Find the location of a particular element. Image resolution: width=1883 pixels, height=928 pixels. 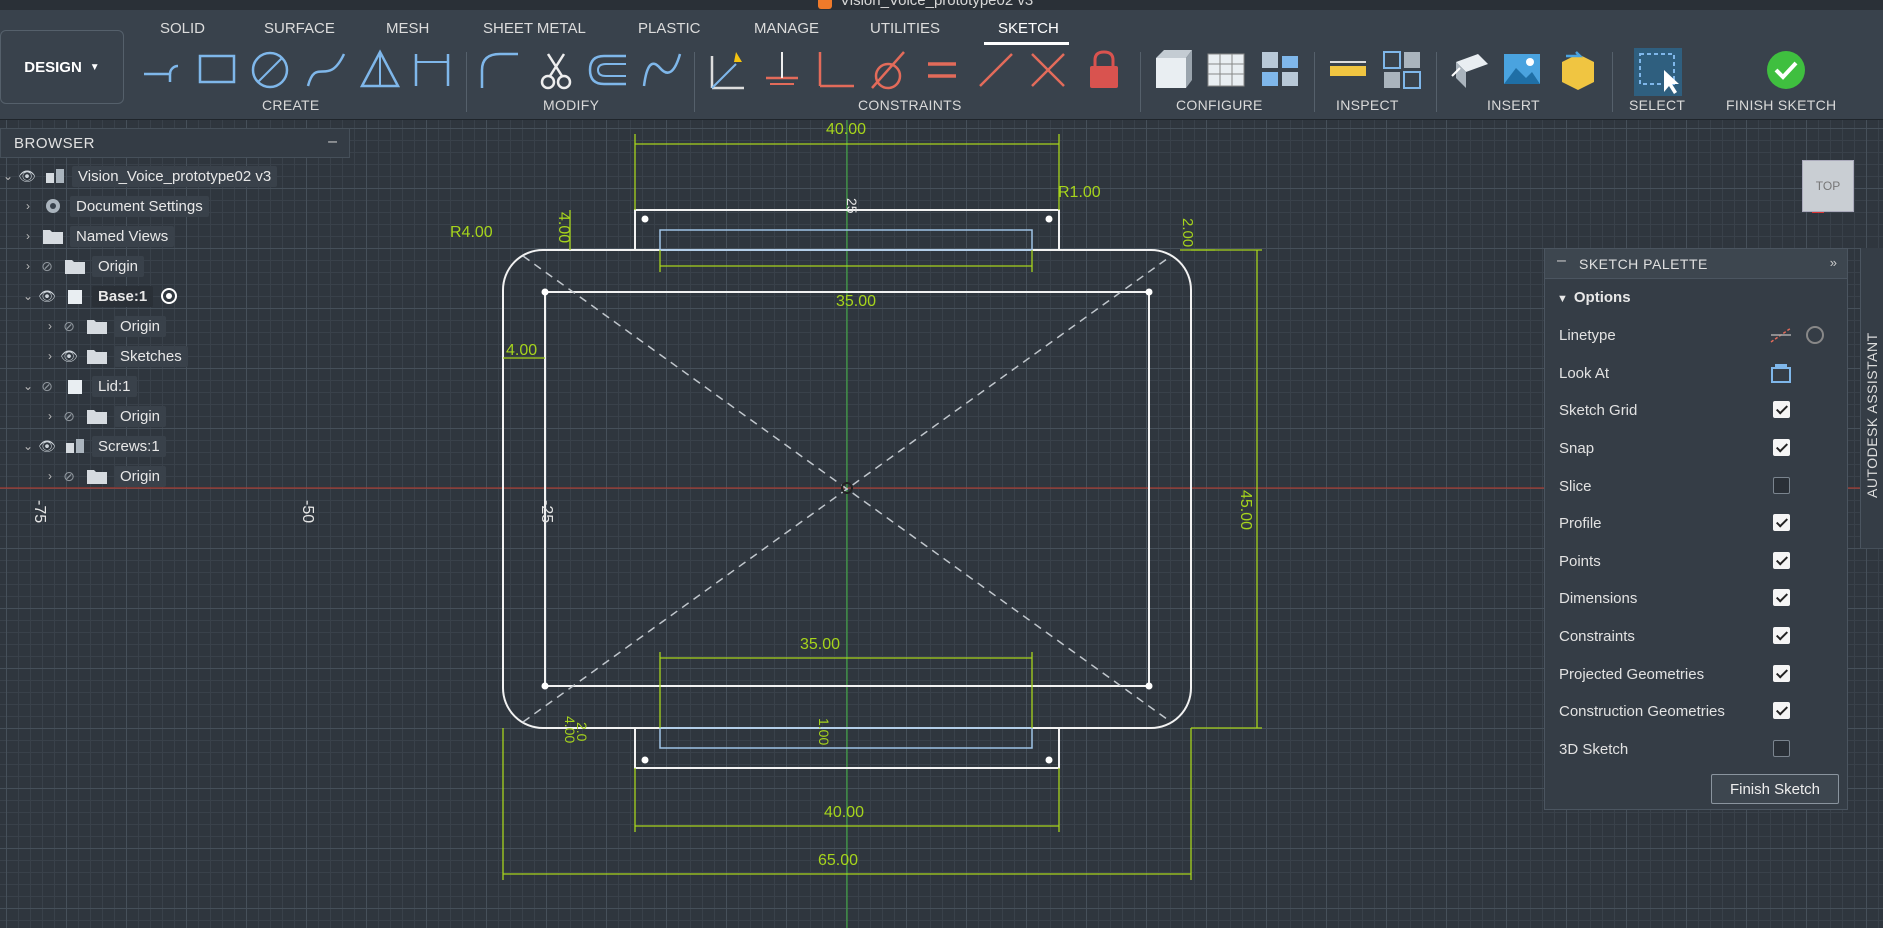

finish-sketch-check-icon is located at coordinates (1786, 70).